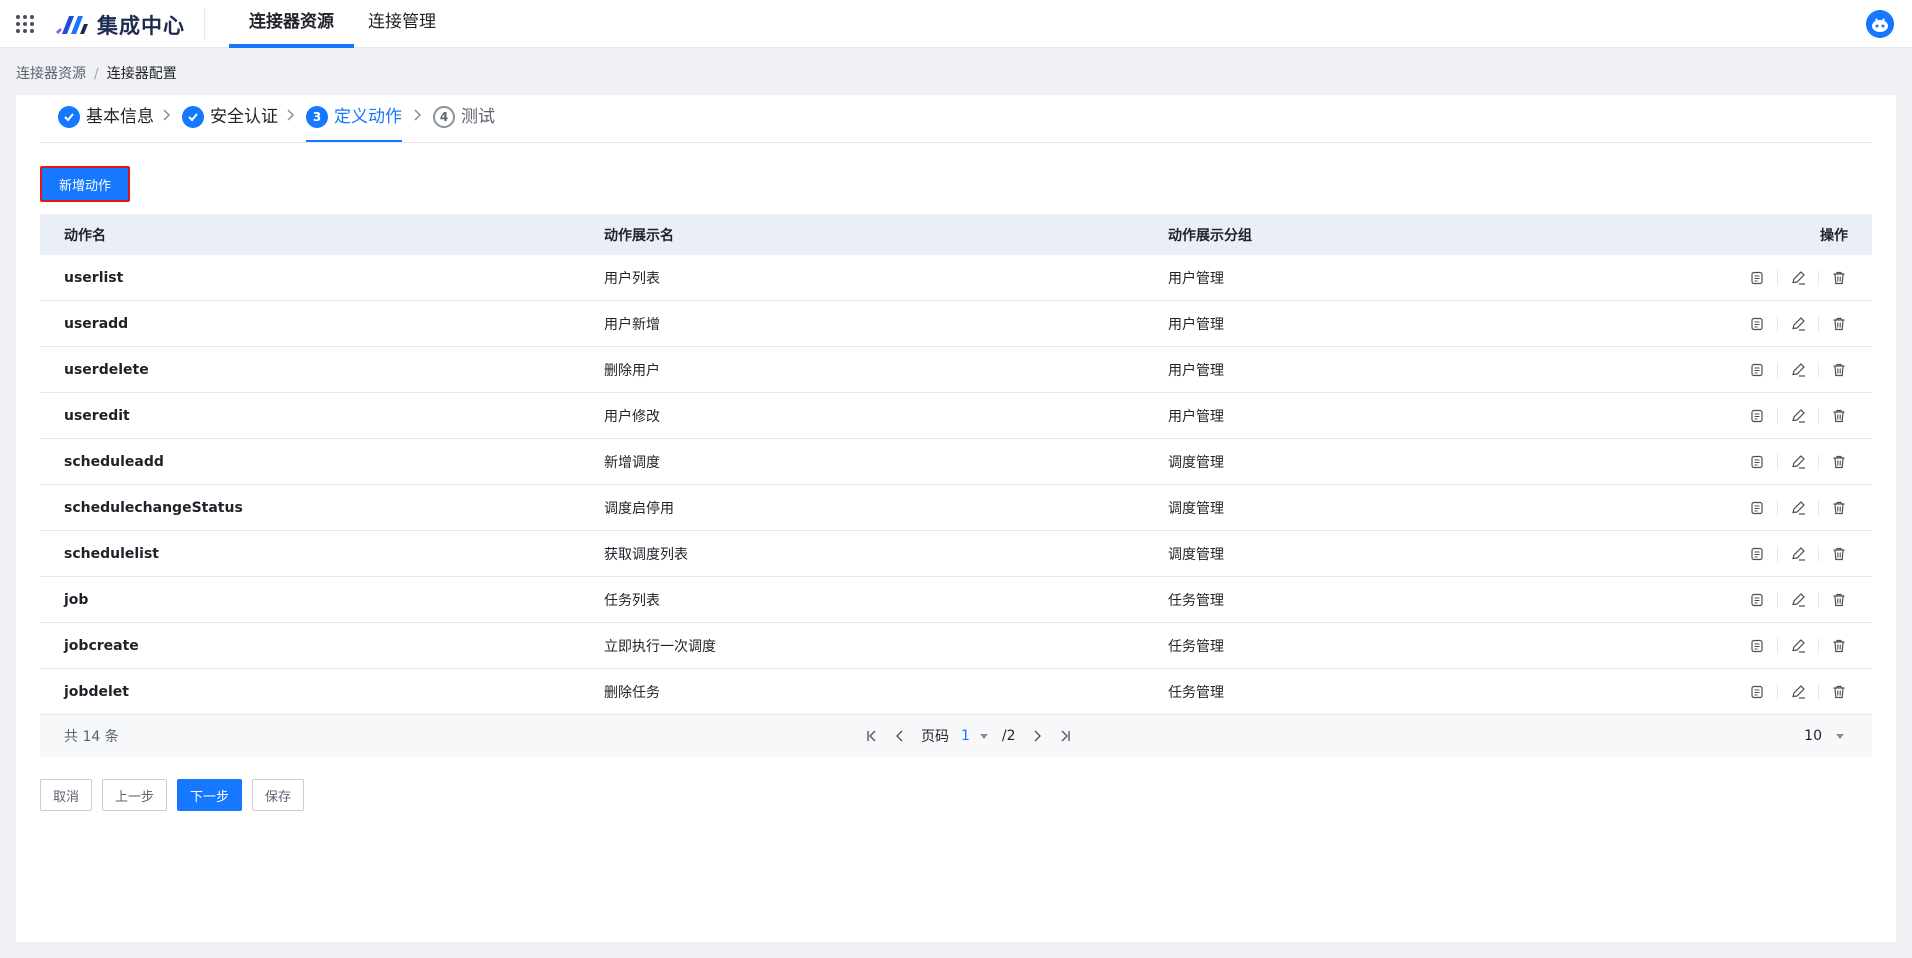  Describe the element at coordinates (1824, 736) in the screenshot. I see `page-size-select: 10` at that location.